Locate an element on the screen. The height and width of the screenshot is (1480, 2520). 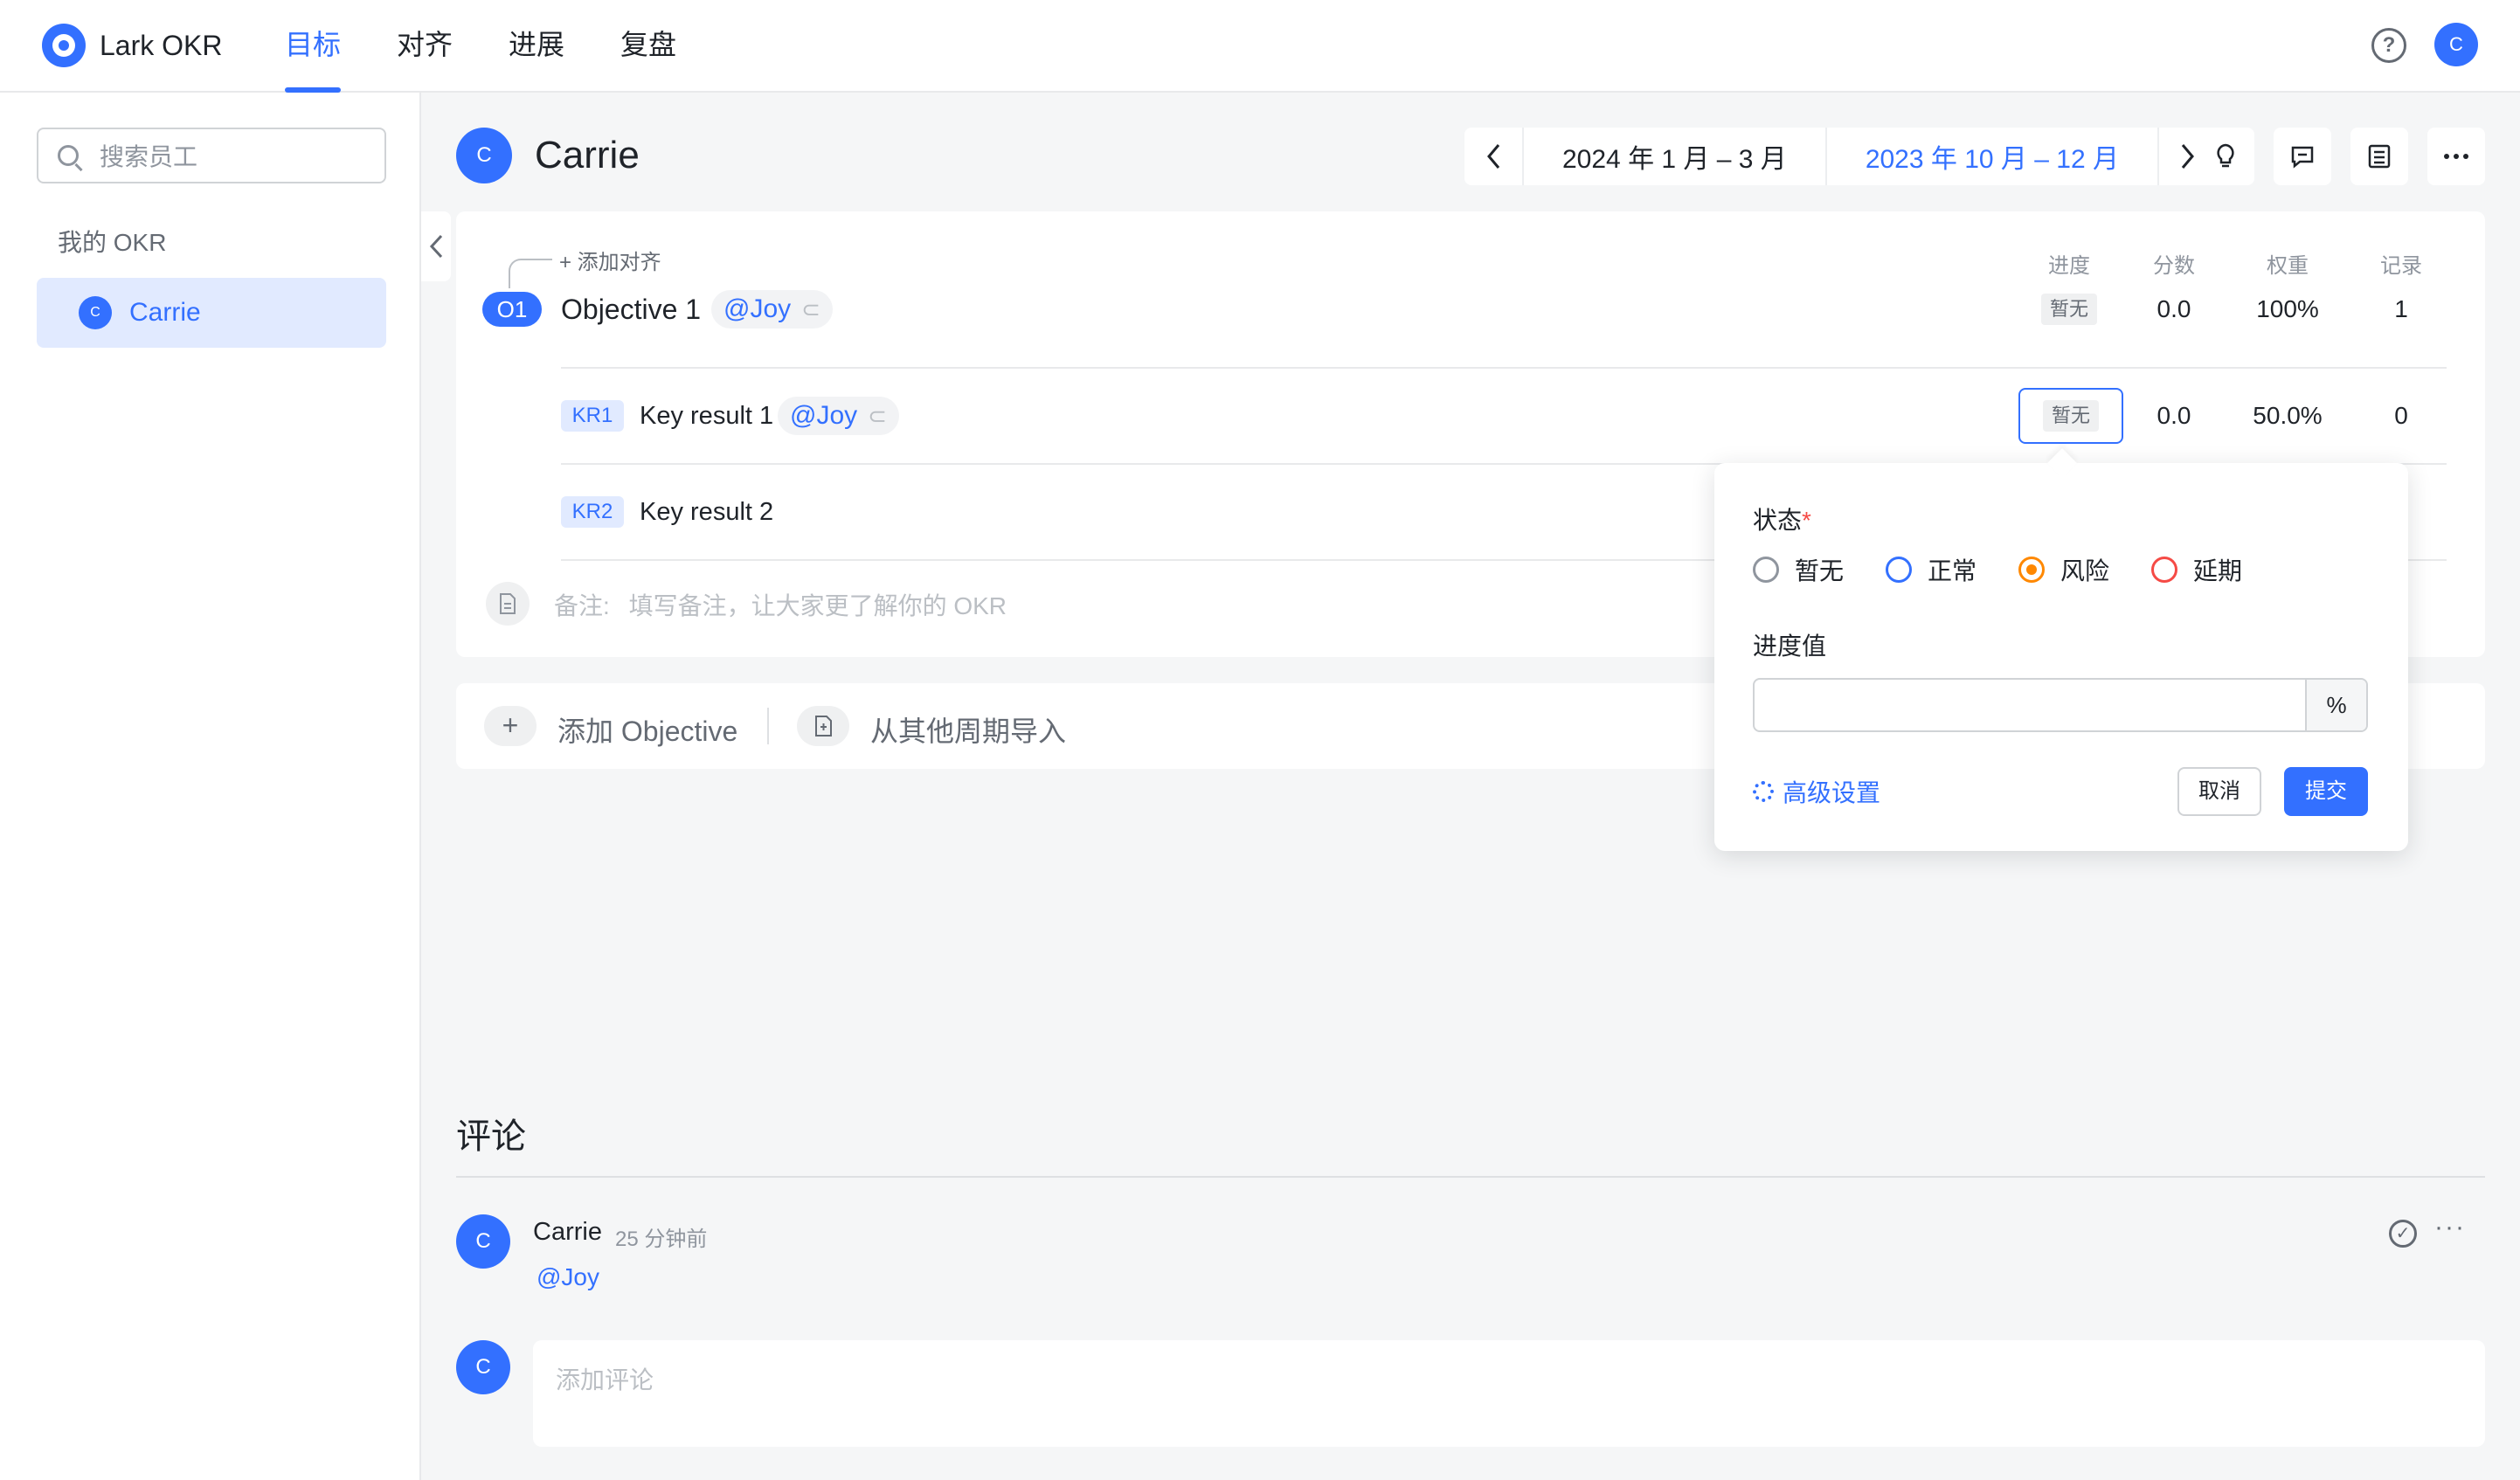
comment-input: 添加评论 is located at coordinates (1509, 1393).